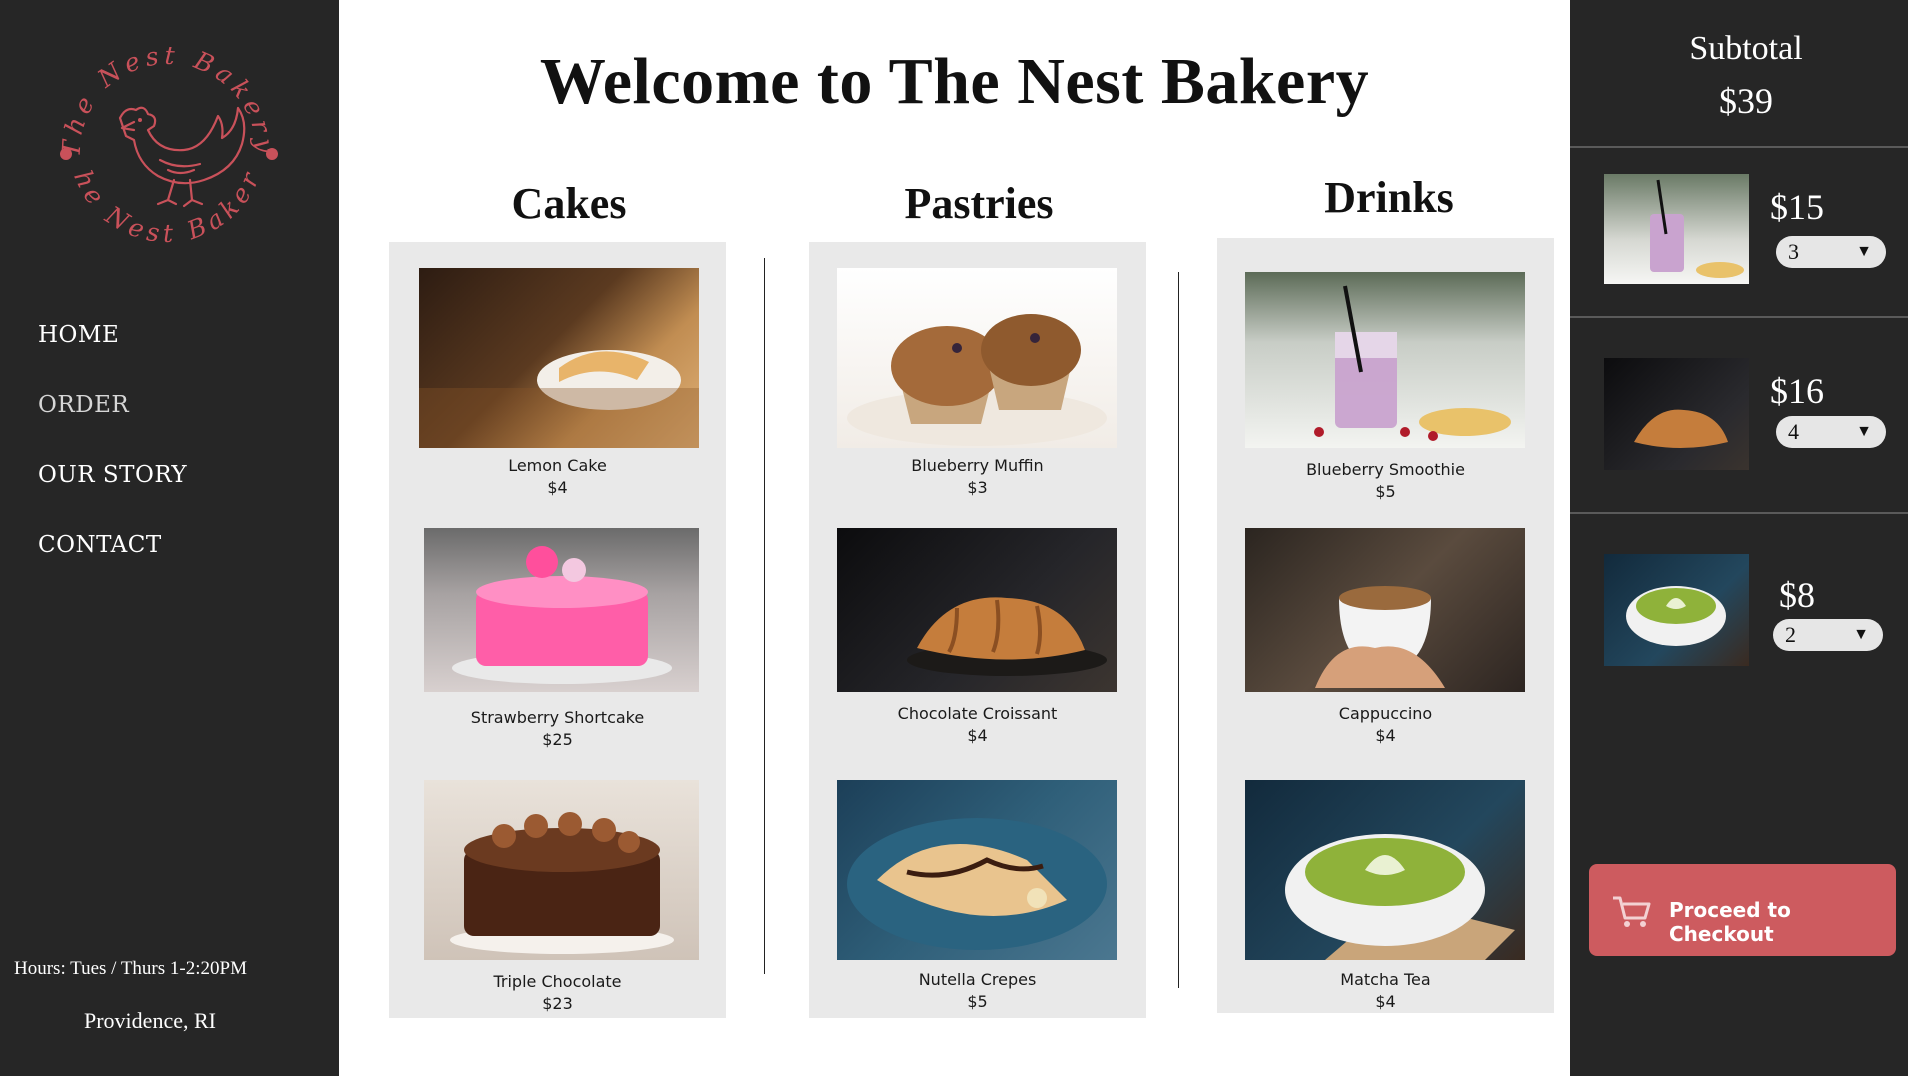  I want to click on main-nav: HOME ORDER OUR STORY CONTACT, so click(112, 458).